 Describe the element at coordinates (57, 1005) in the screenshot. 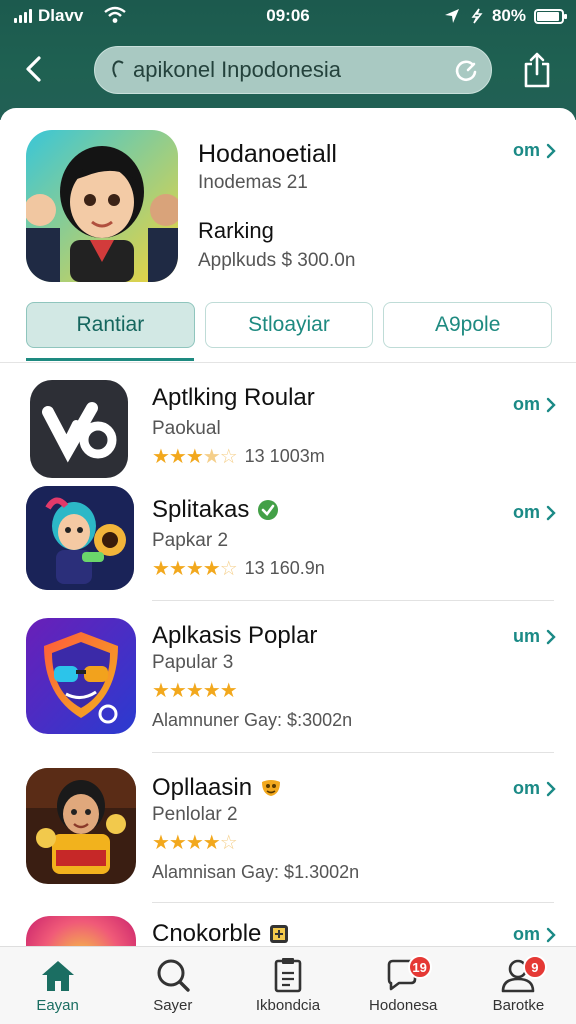

I see `tab-label: Eayan` at that location.